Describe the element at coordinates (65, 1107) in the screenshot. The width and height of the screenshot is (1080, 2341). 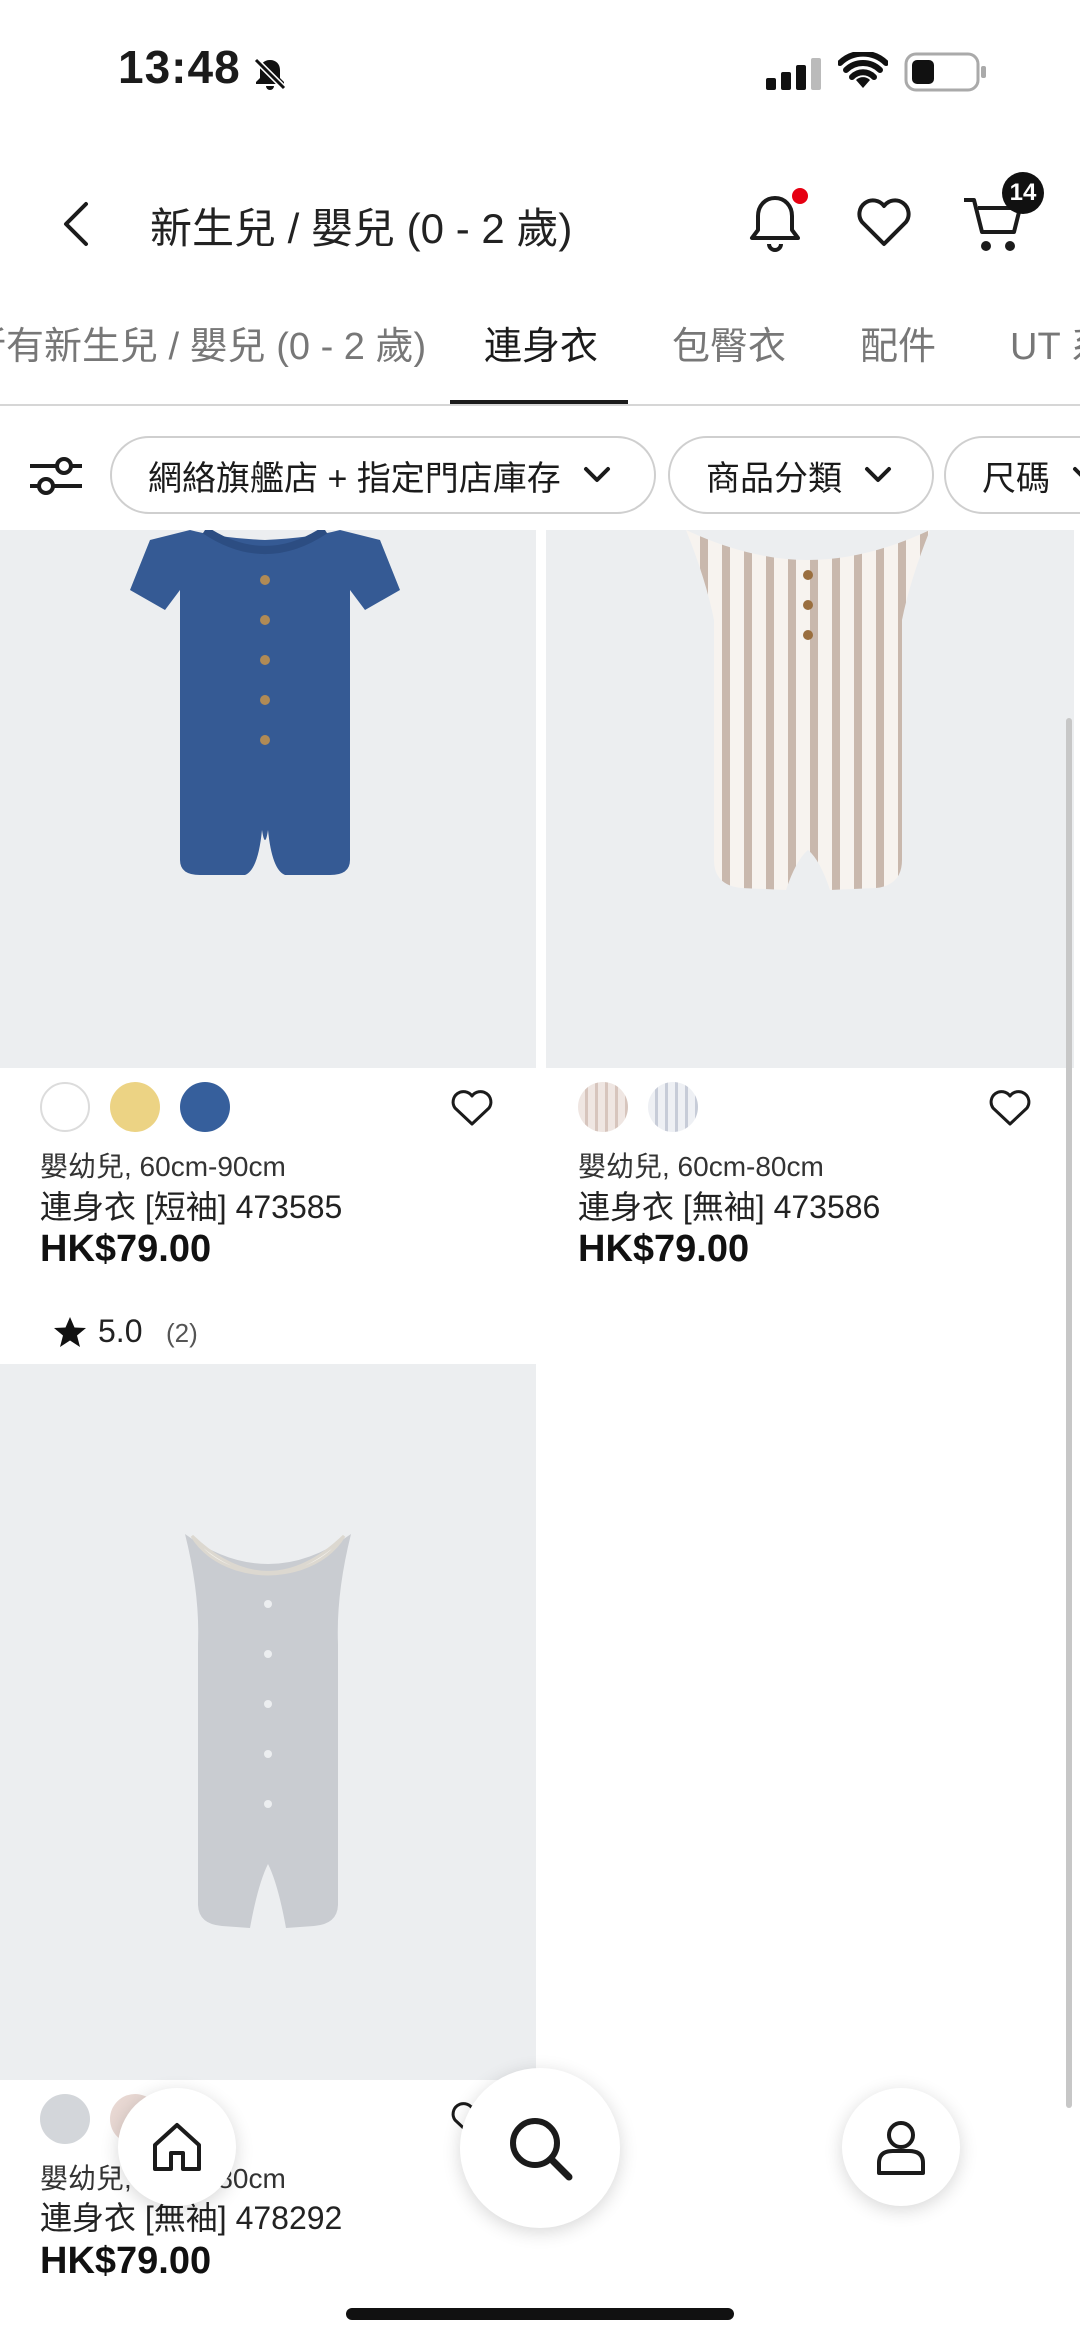
I see `color-swatch-white` at that location.